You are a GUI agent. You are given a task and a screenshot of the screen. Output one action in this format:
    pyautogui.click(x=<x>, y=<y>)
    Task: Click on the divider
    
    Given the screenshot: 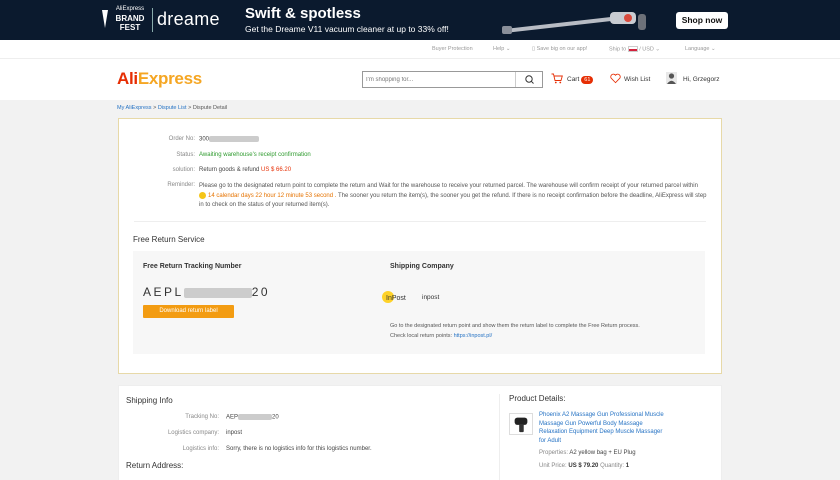 What is the action you would take?
    pyautogui.click(x=420, y=221)
    